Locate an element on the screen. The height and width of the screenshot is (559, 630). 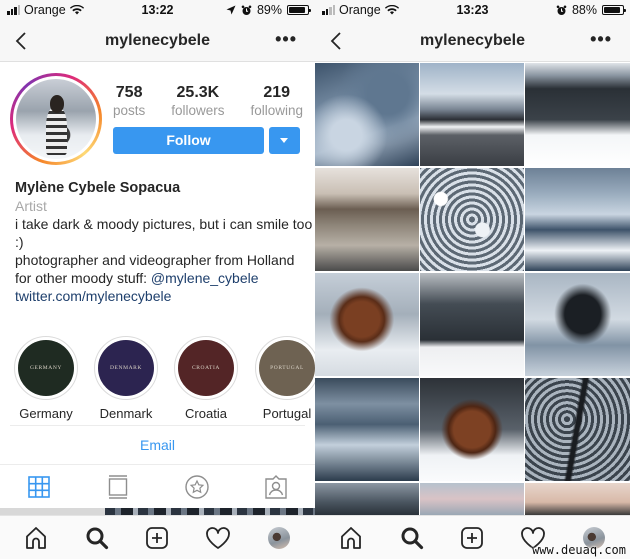
tab-guides is located at coordinates (197, 486).